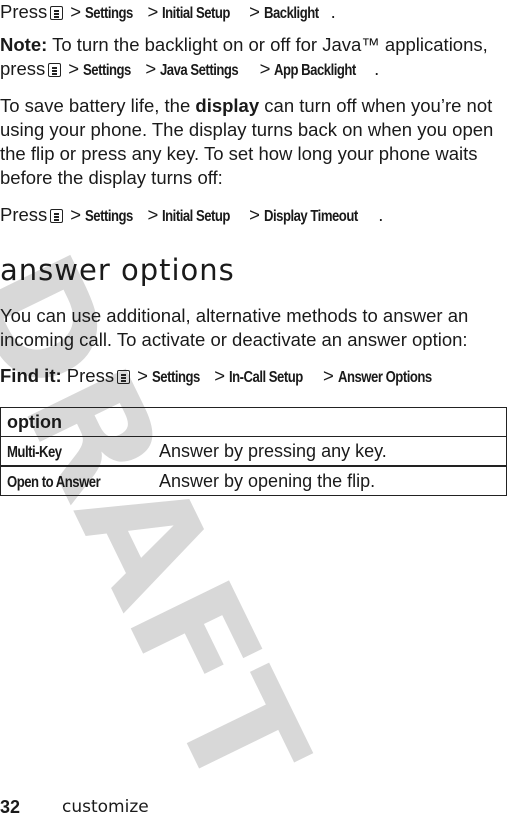 The image size is (508, 819). Describe the element at coordinates (330, 480) in the screenshot. I see `option-description: Answer by opening the flip.` at that location.